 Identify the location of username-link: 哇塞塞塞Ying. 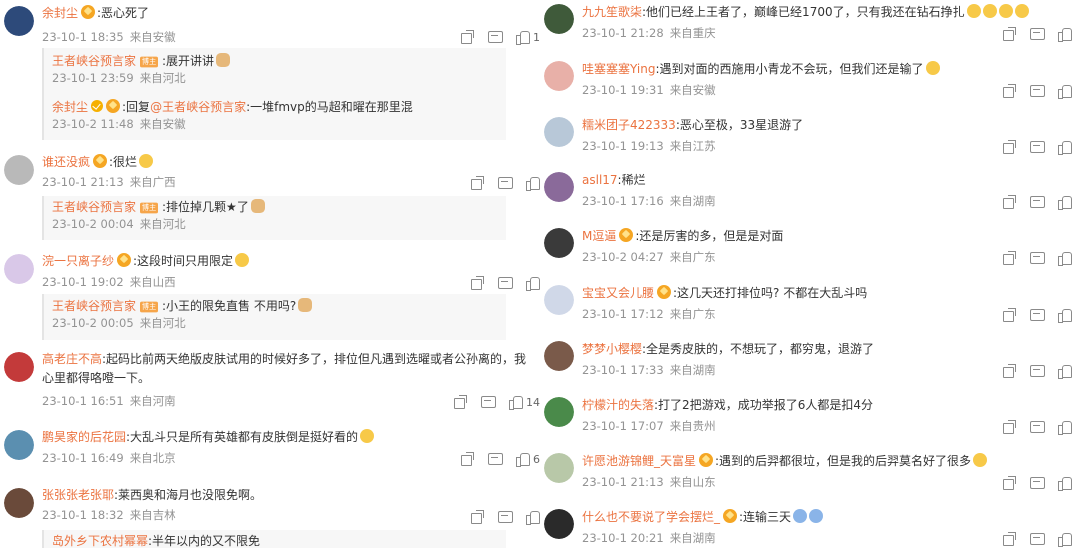
(618, 69).